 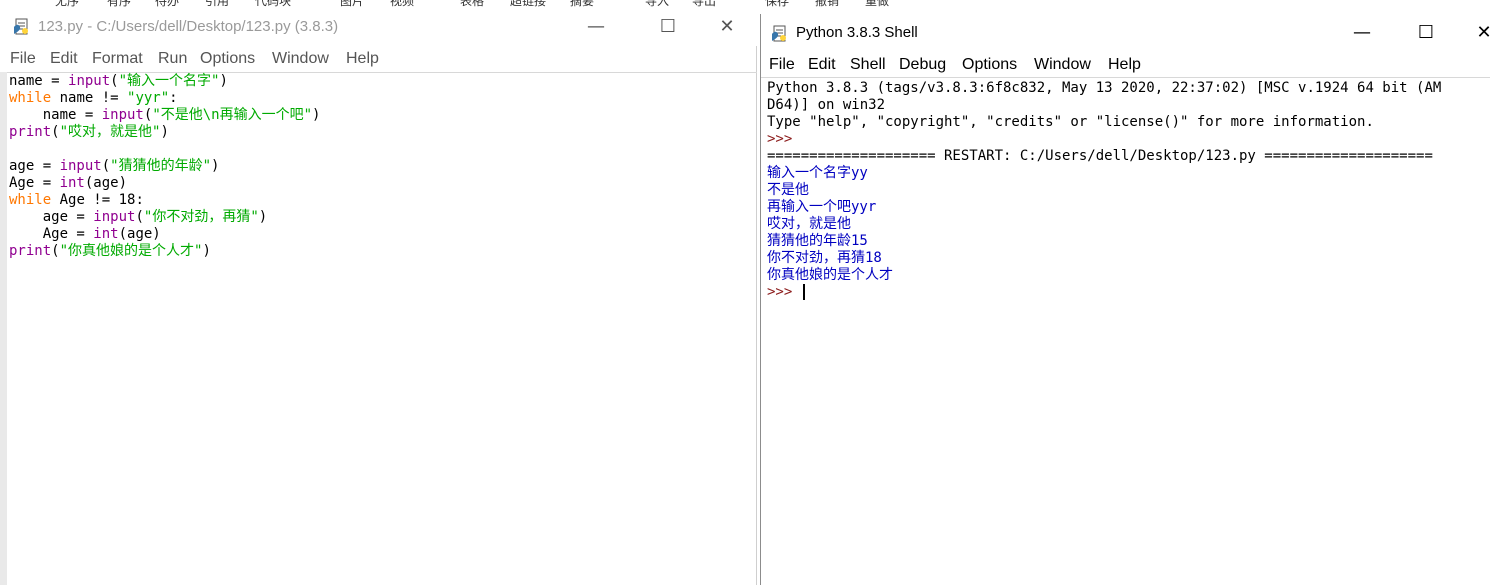 What do you see at coordinates (93, 98) in the screenshot?
I see `code-line: while name != "yyr":` at bounding box center [93, 98].